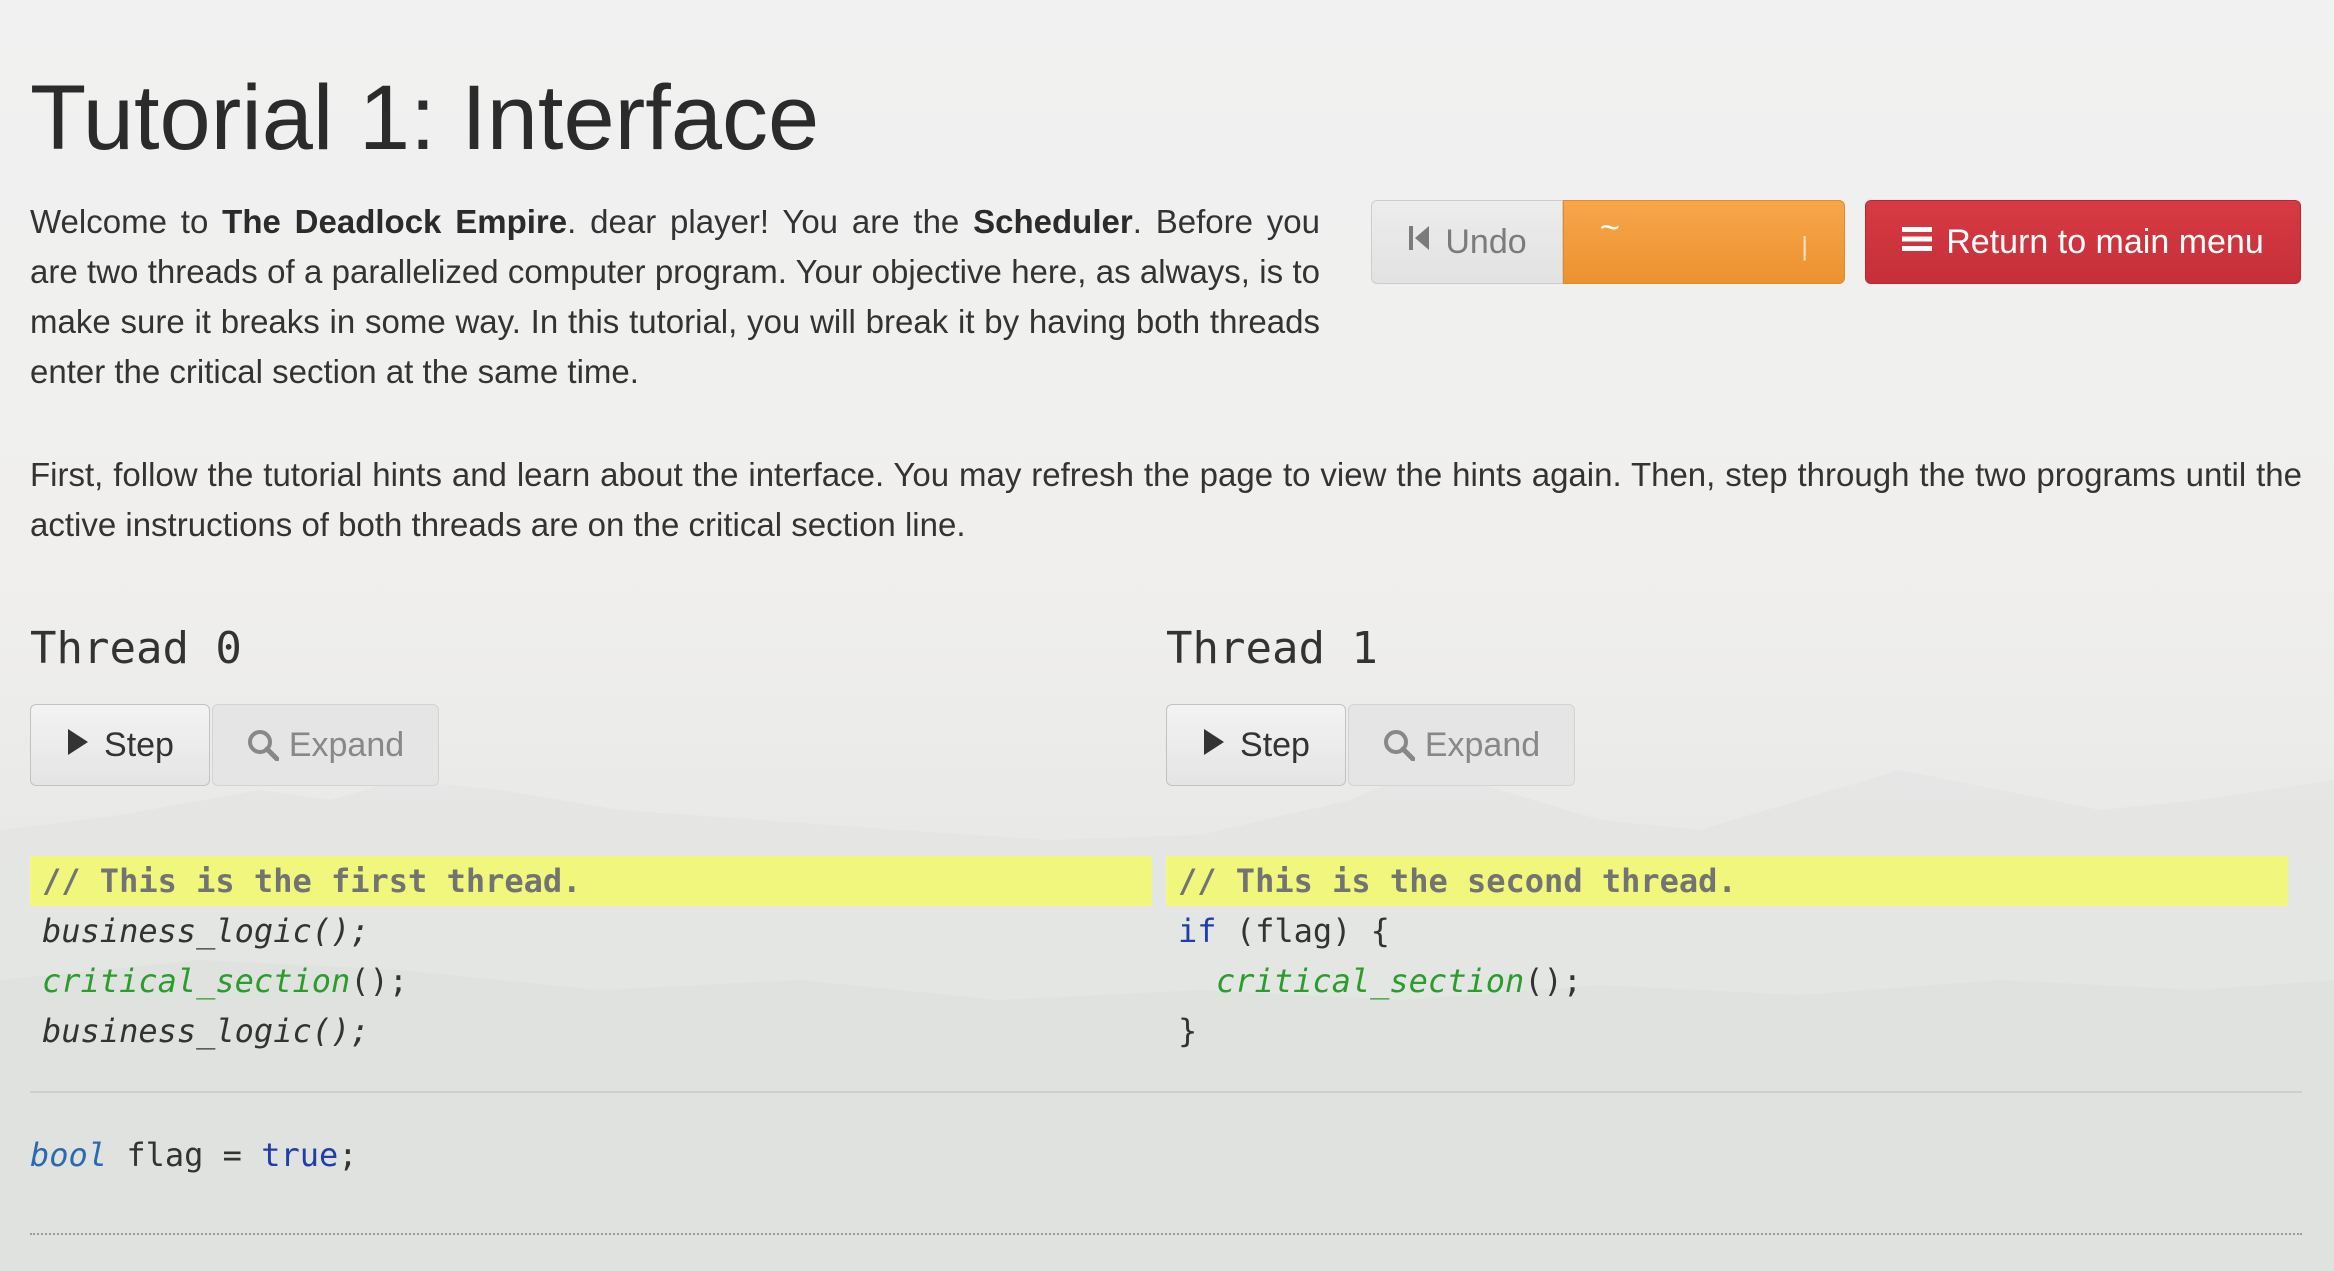  I want to click on game-name: The Deadlock Empire, so click(395, 221).